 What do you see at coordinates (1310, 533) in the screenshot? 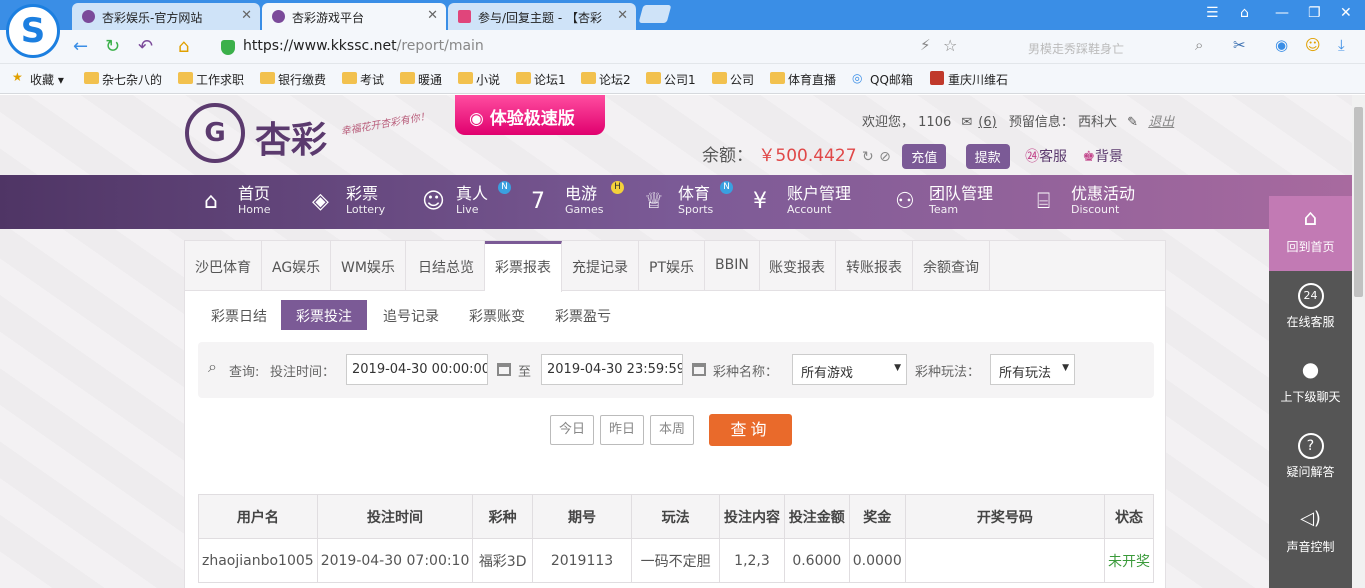
I see `sidebar-sound: ◁) 声音控制` at bounding box center [1310, 533].